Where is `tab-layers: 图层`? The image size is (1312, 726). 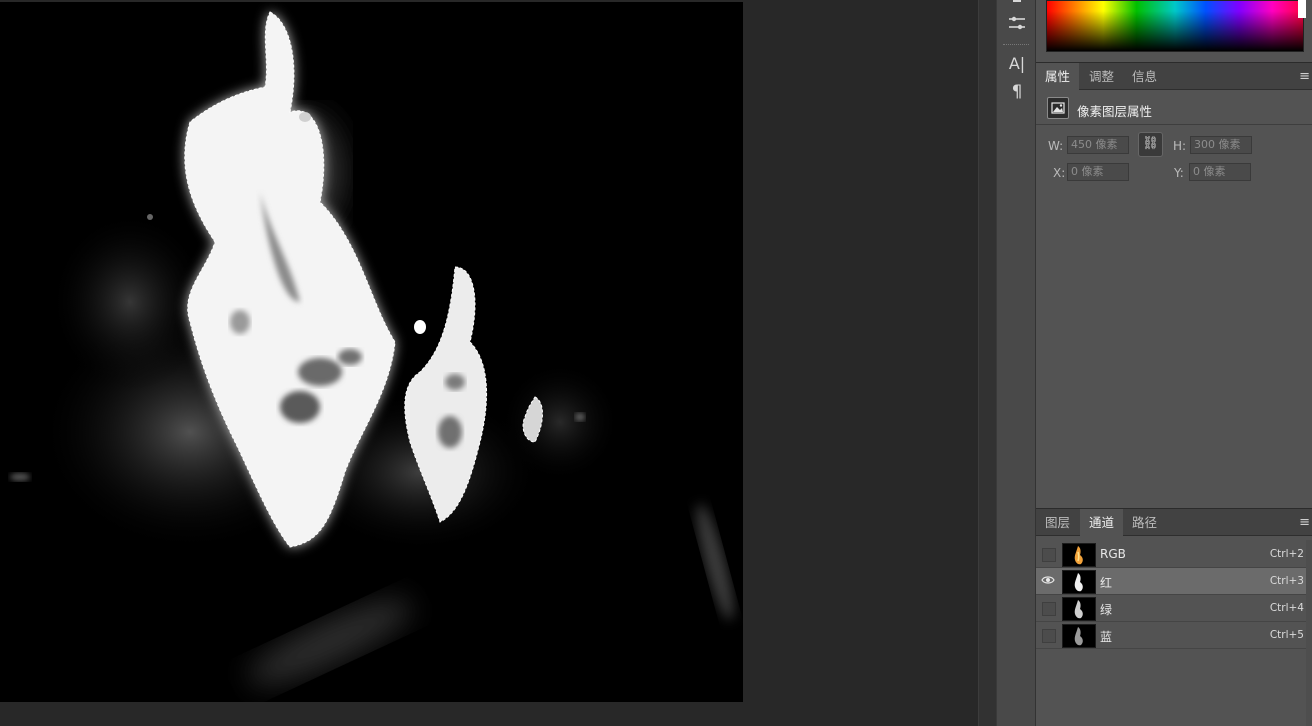
tab-layers: 图层 is located at coordinates (1057, 523).